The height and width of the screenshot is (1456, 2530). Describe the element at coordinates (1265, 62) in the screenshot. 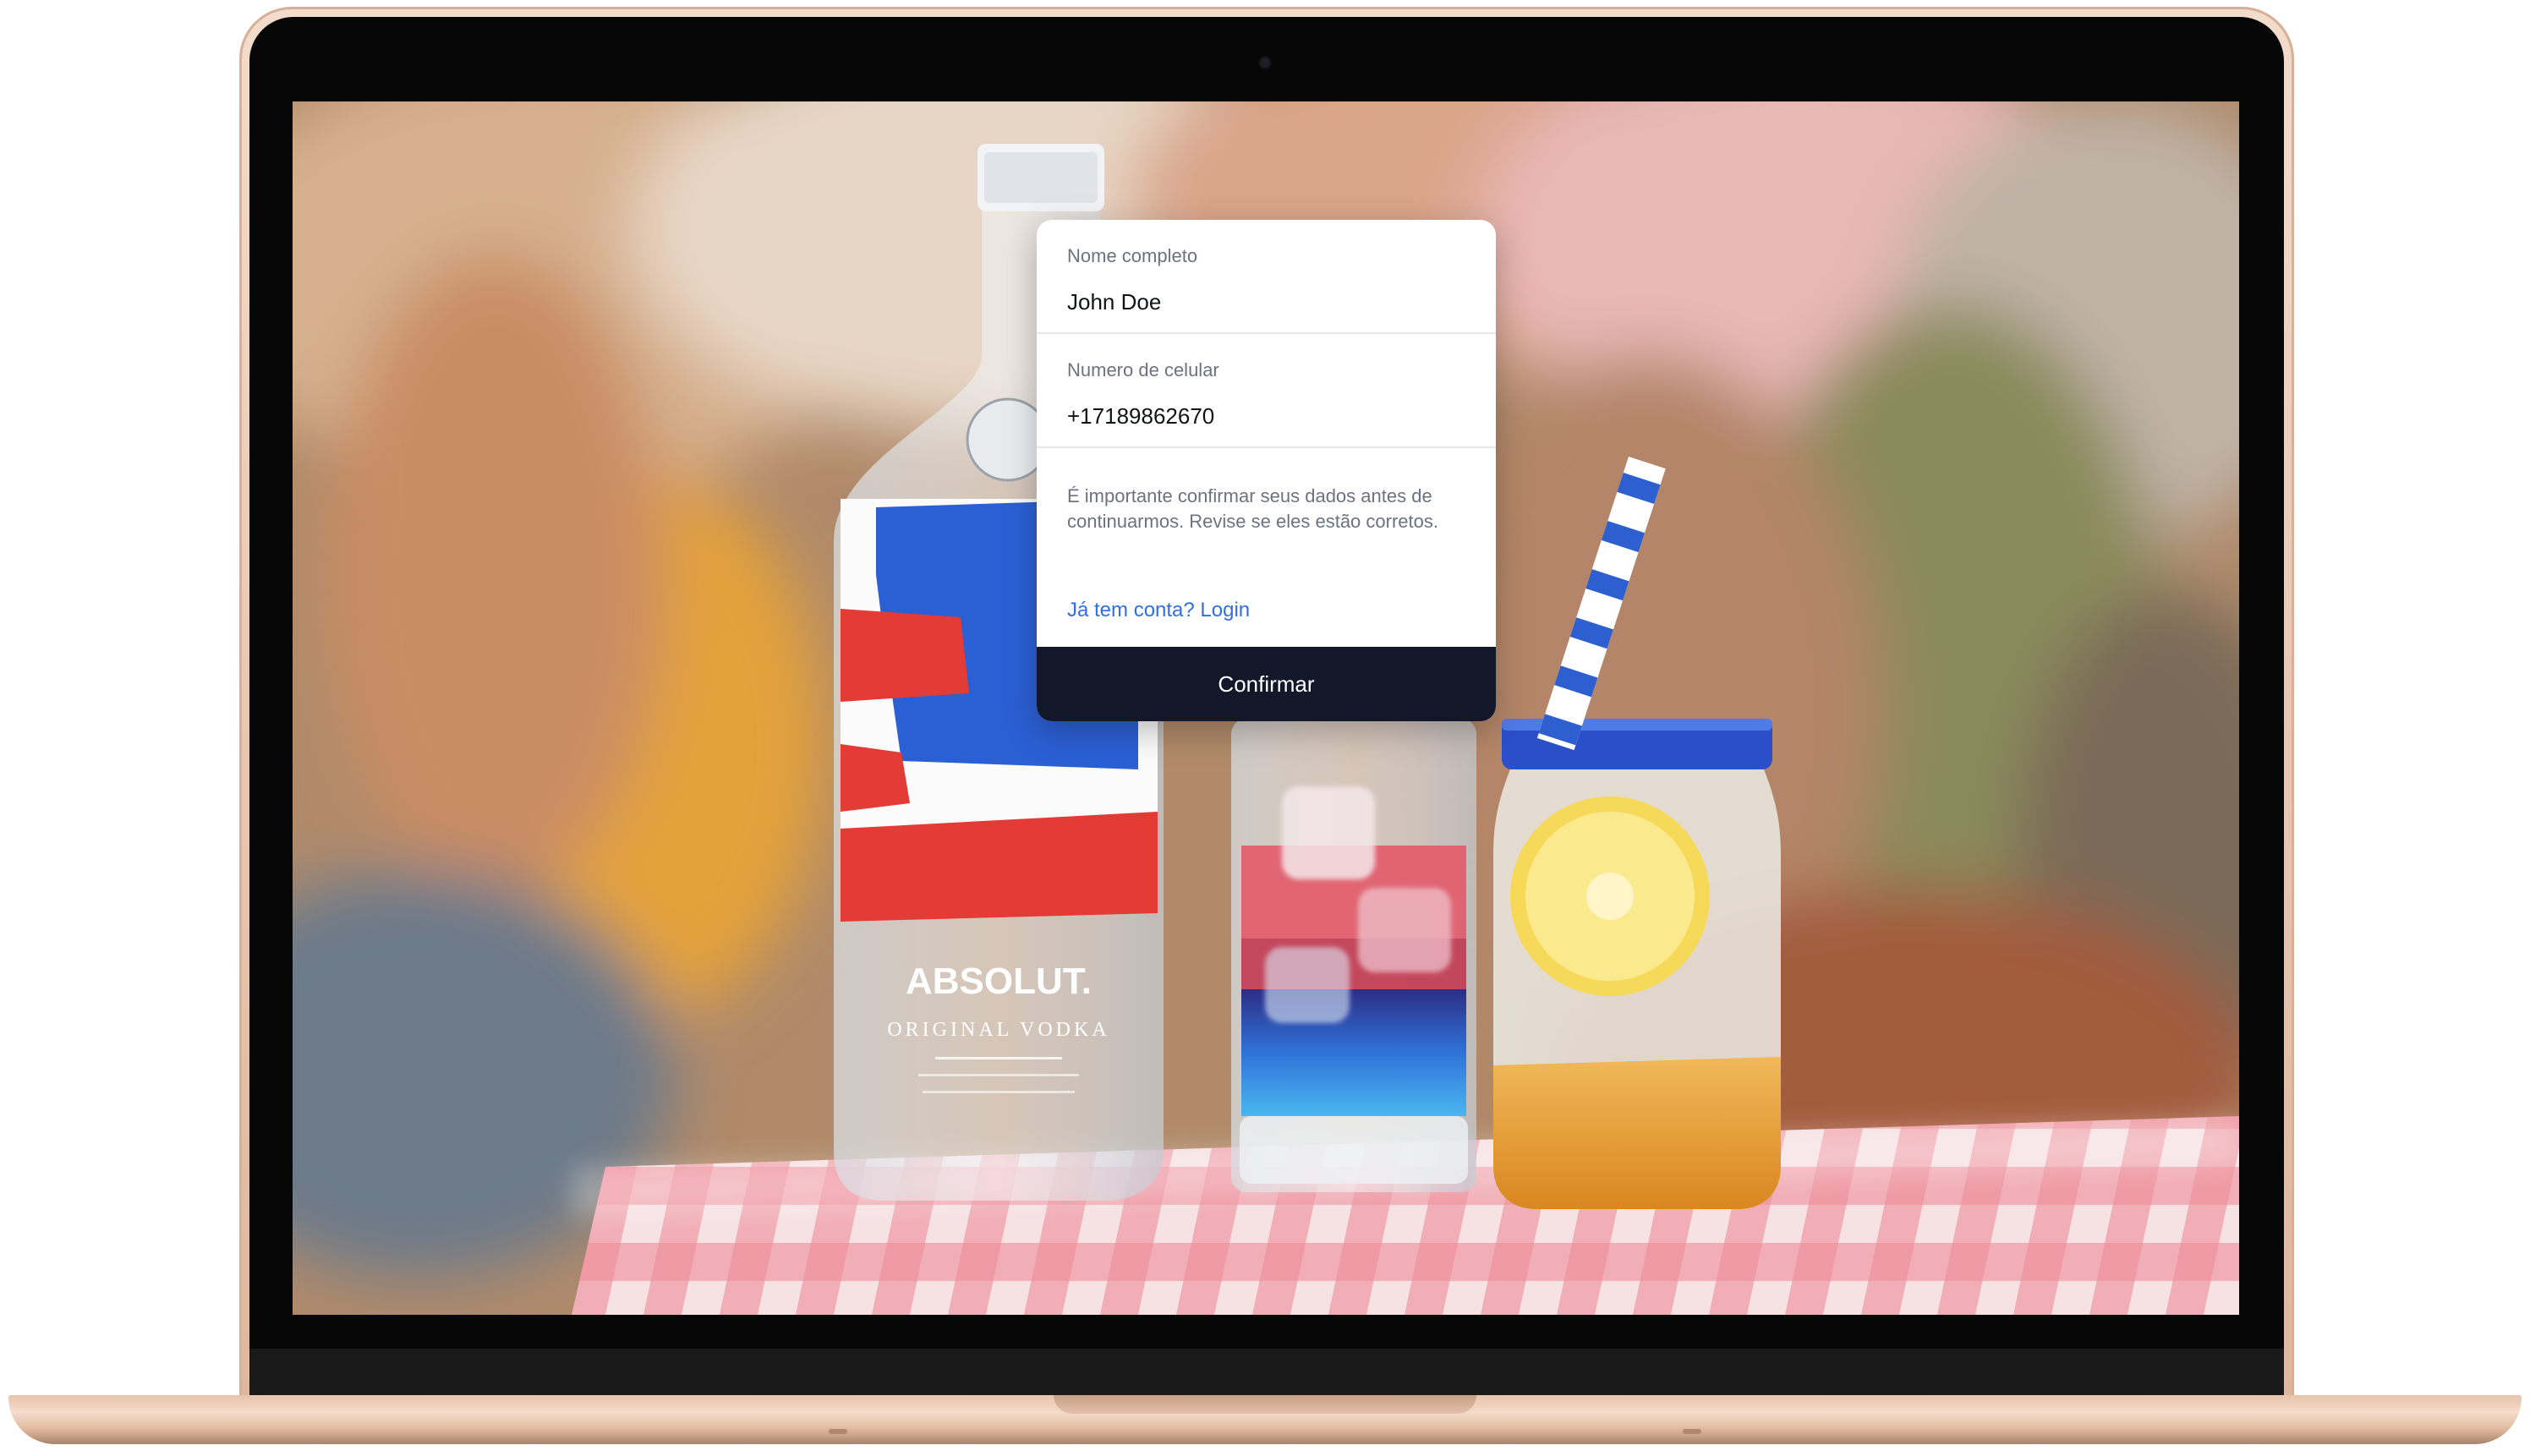

I see `webcam-icon` at that location.